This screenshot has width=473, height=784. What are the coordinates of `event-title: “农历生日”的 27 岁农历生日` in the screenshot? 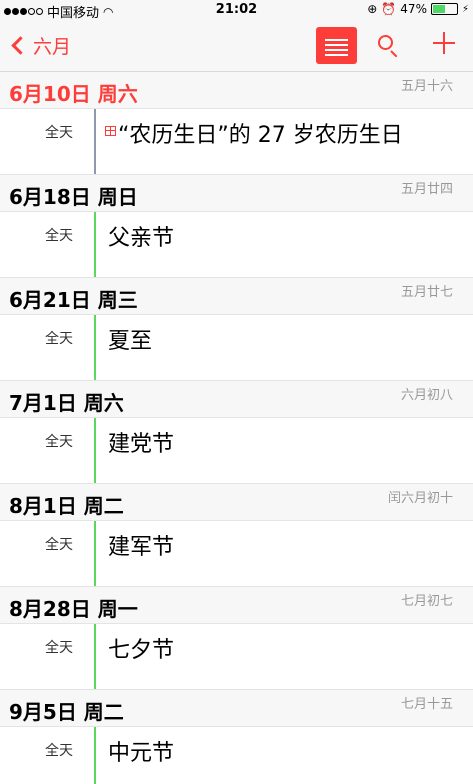 It's located at (260, 135).